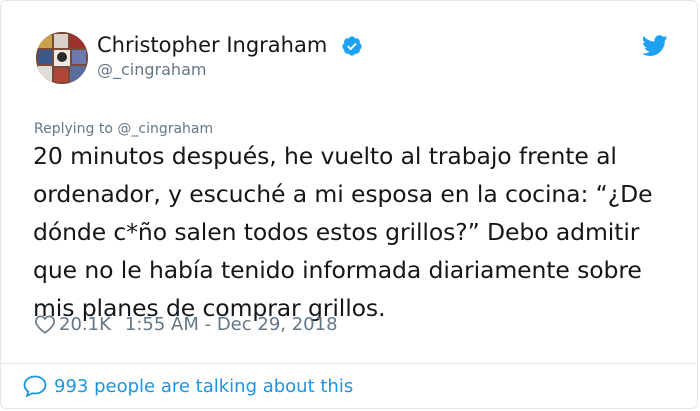 Image resolution: width=700 pixels, height=411 pixels. Describe the element at coordinates (352, 46) in the screenshot. I see `verified-badge-icon` at that location.